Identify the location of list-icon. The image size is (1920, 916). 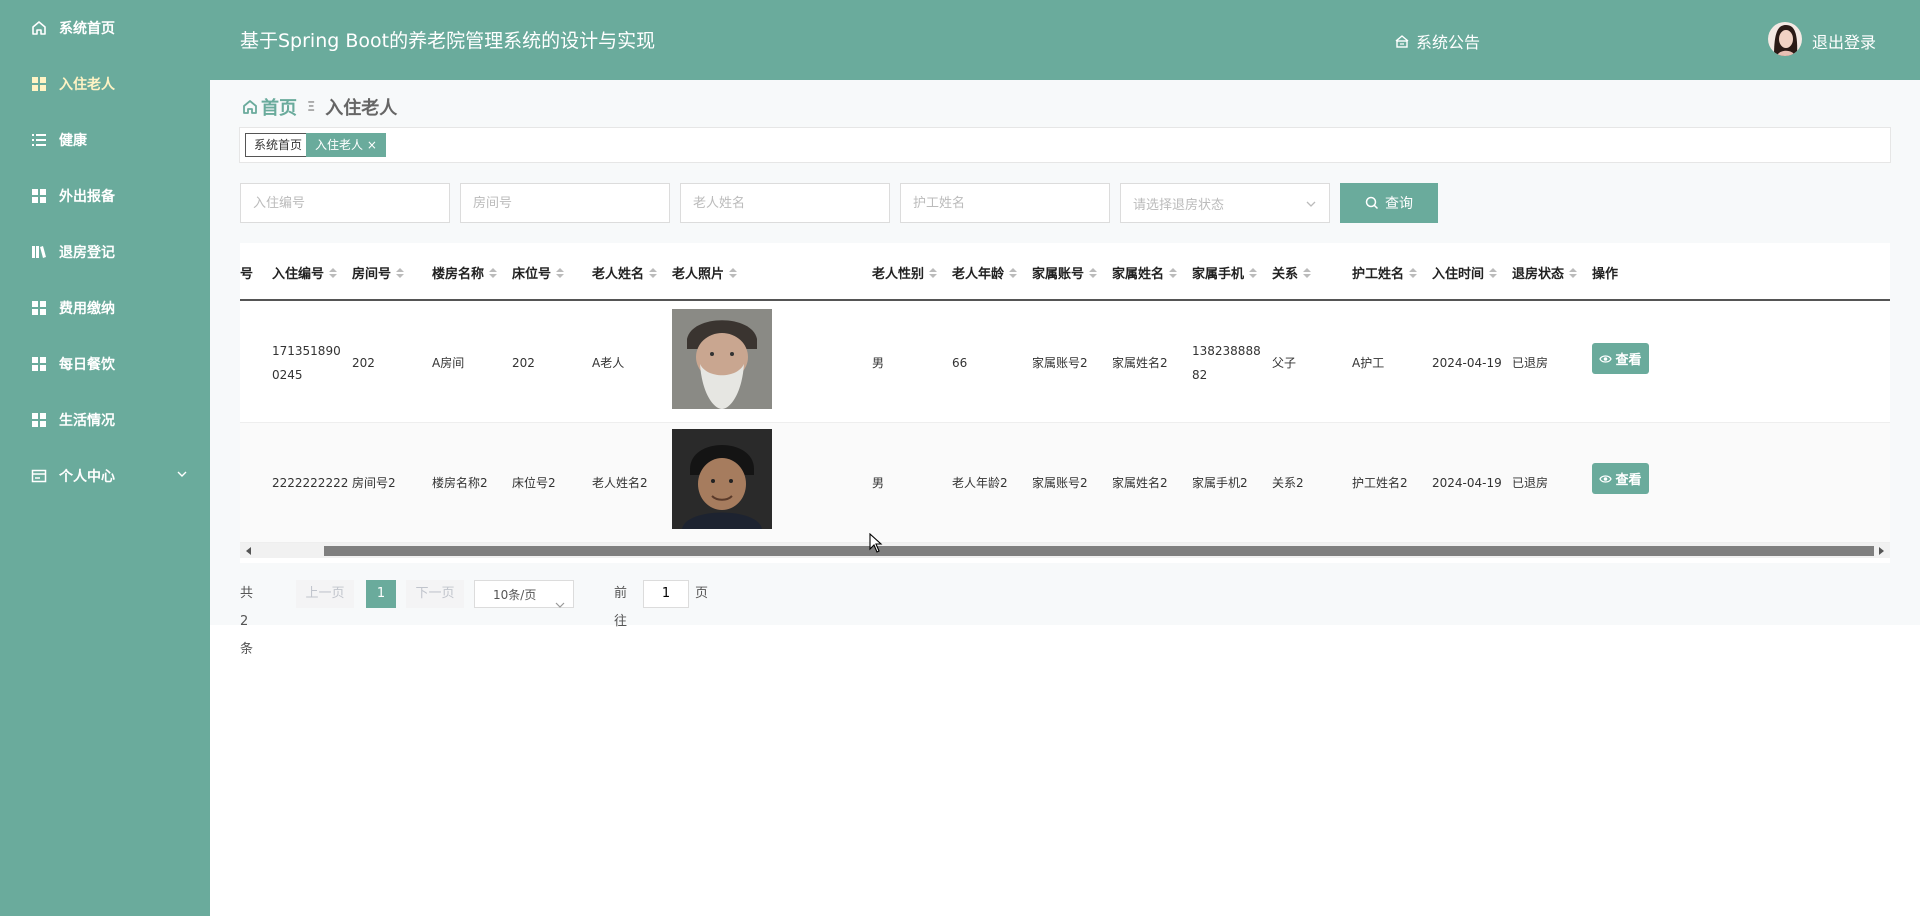
(39, 140).